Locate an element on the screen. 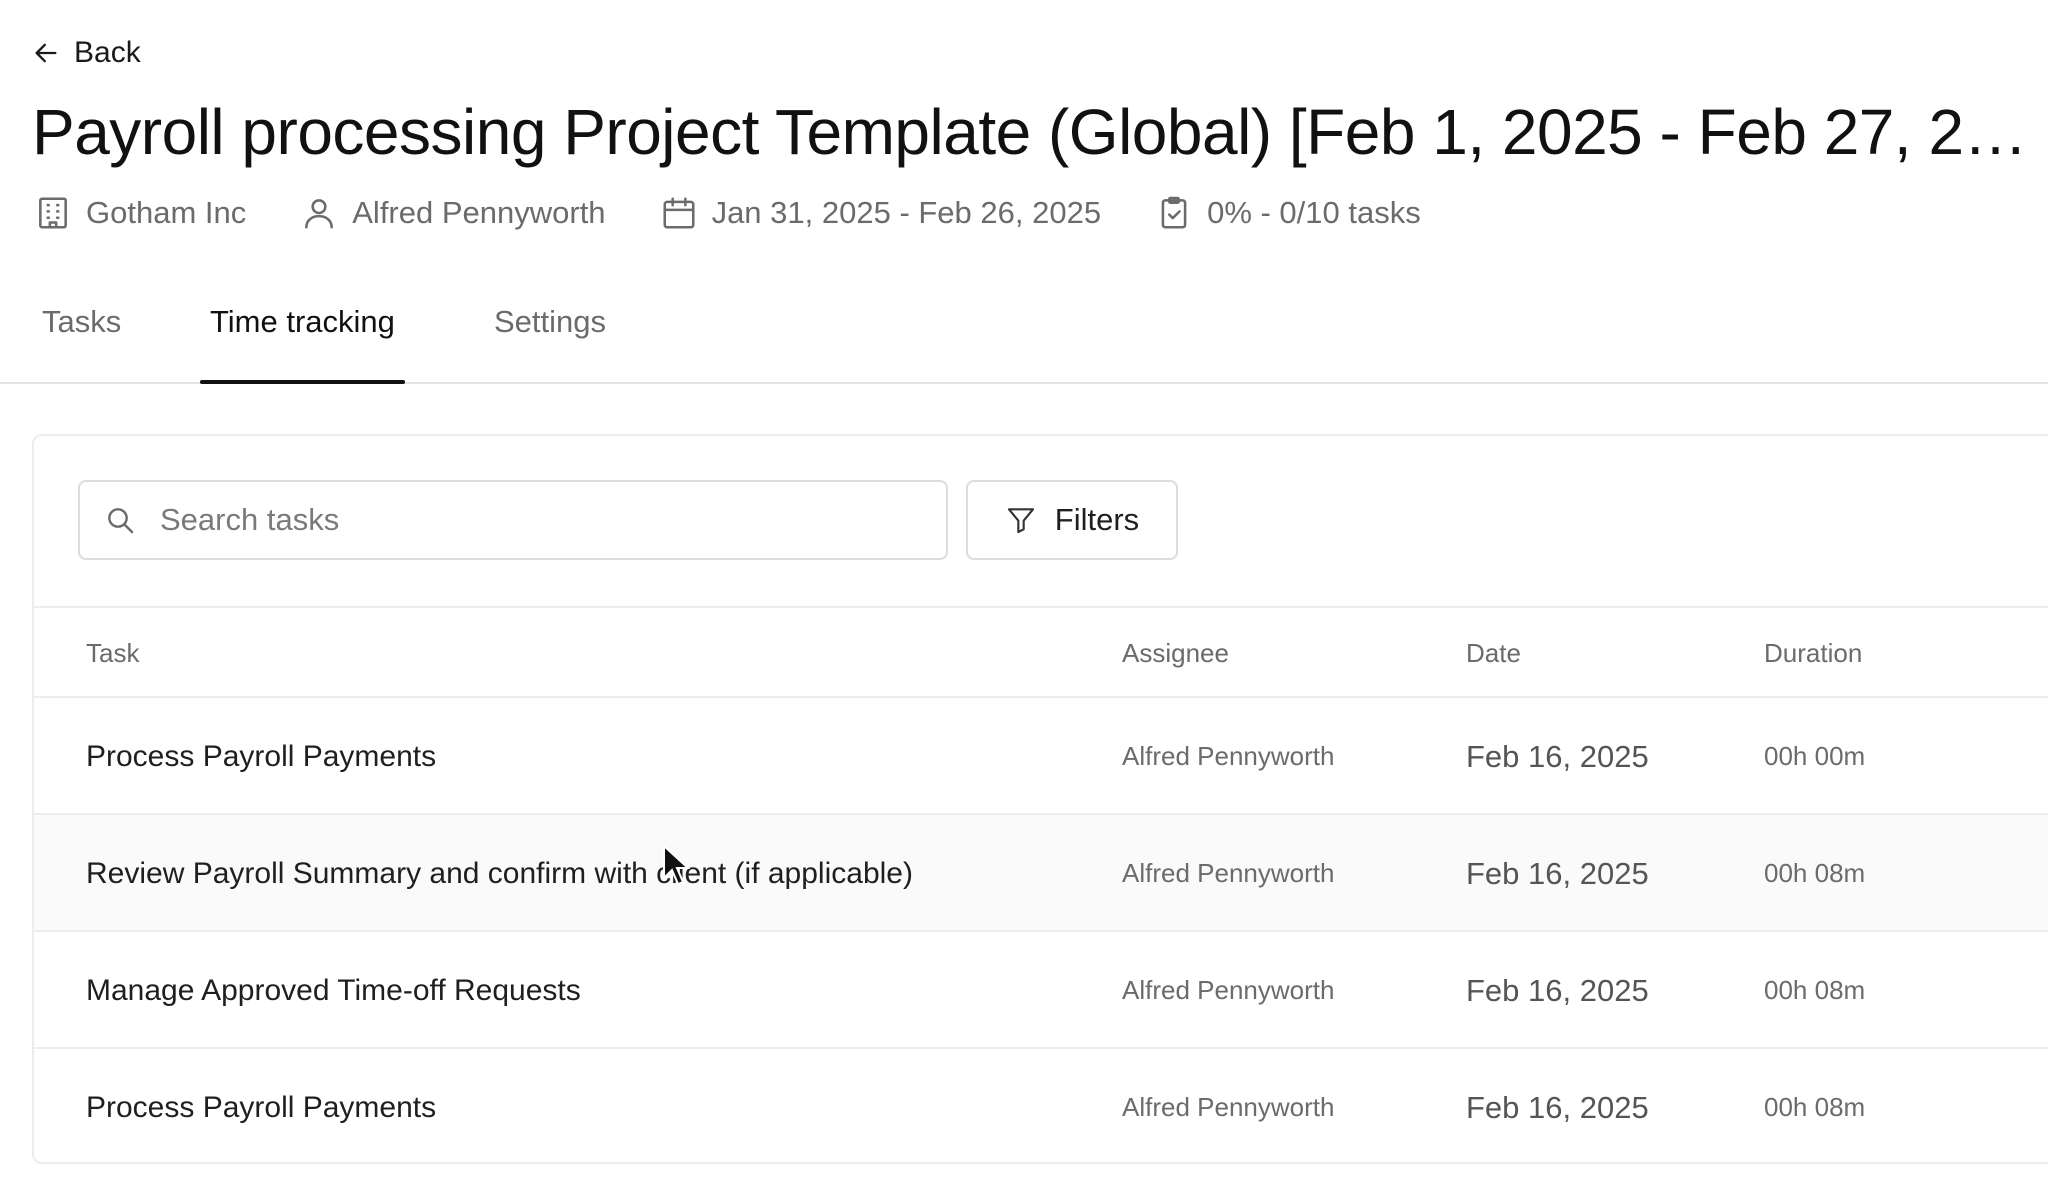  header-date: Date is located at coordinates (1493, 653).